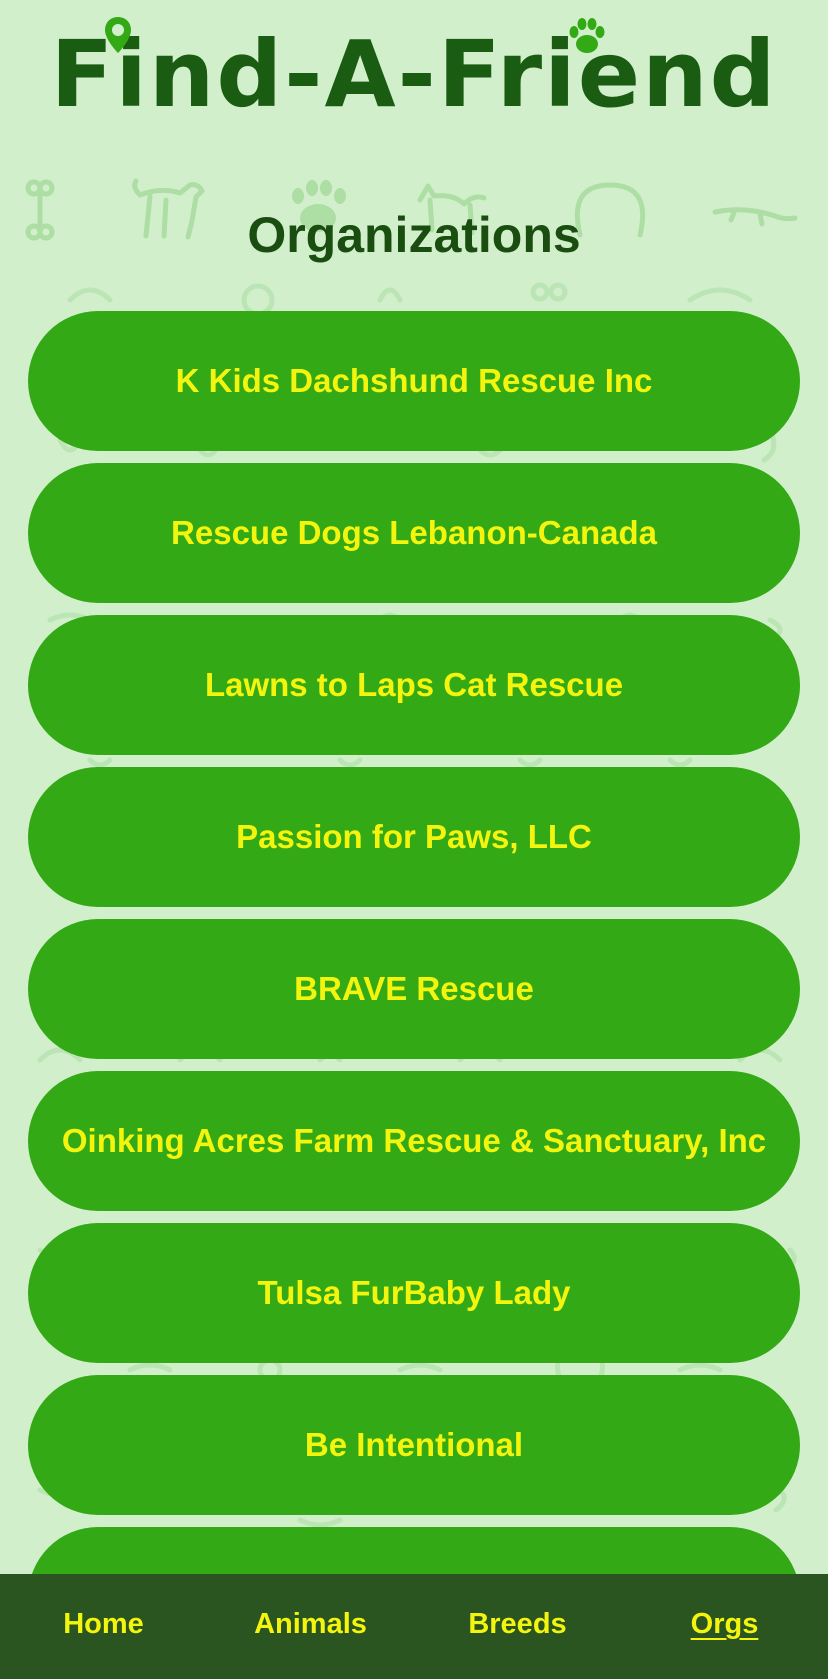 This screenshot has height=1679, width=828. I want to click on organization-button: Be Intentional, so click(414, 1445).